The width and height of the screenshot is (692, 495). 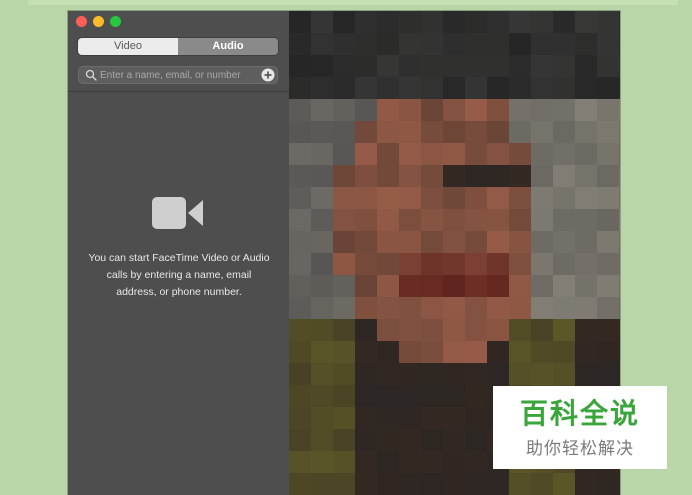 I want to click on page-top-band, so click(x=353, y=2).